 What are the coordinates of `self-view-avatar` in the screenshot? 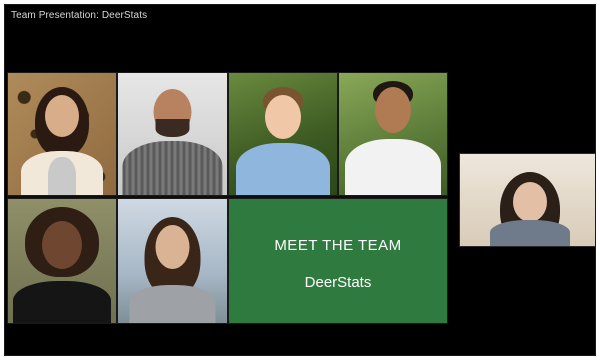 It's located at (527, 200).